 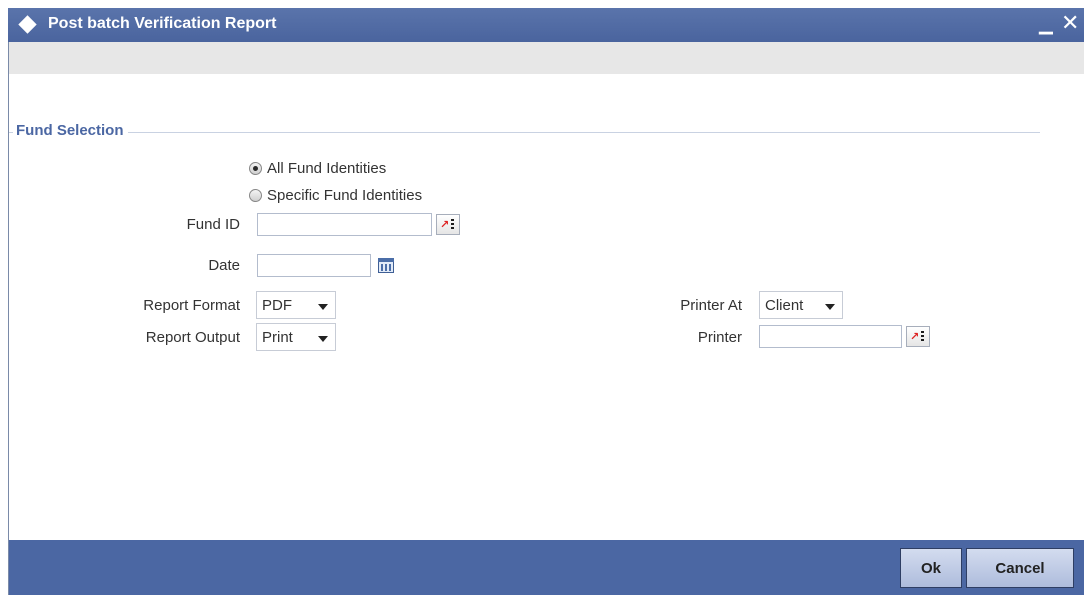 I want to click on calendar-icon-grid, so click(x=386, y=267).